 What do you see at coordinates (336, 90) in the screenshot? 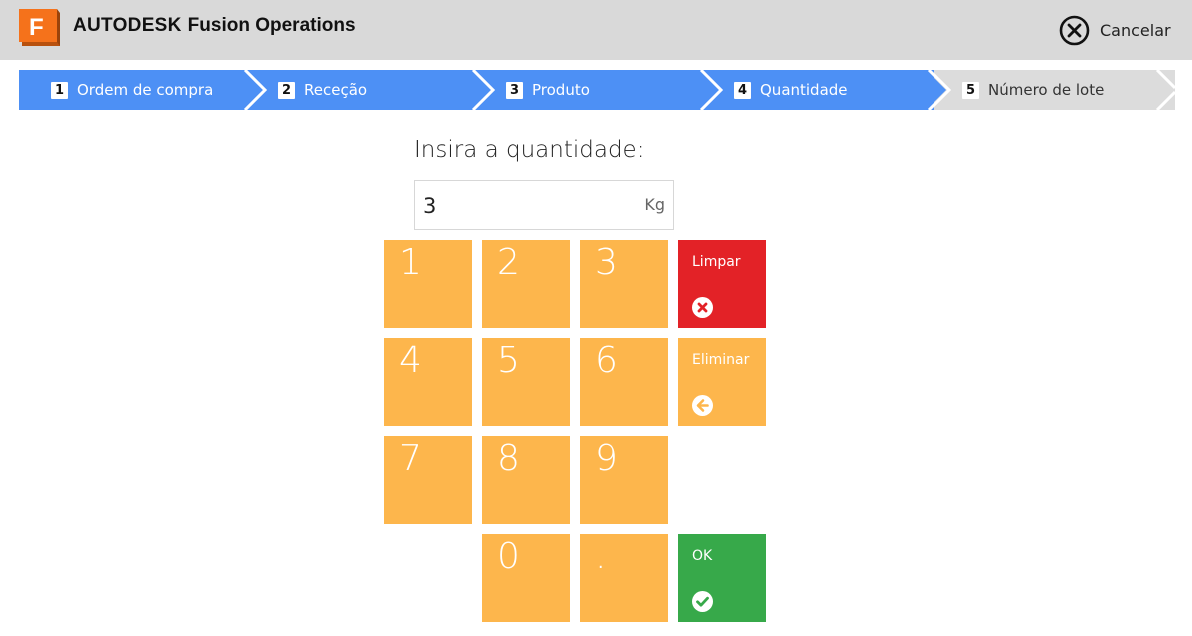
I see `step-label: Receção` at bounding box center [336, 90].